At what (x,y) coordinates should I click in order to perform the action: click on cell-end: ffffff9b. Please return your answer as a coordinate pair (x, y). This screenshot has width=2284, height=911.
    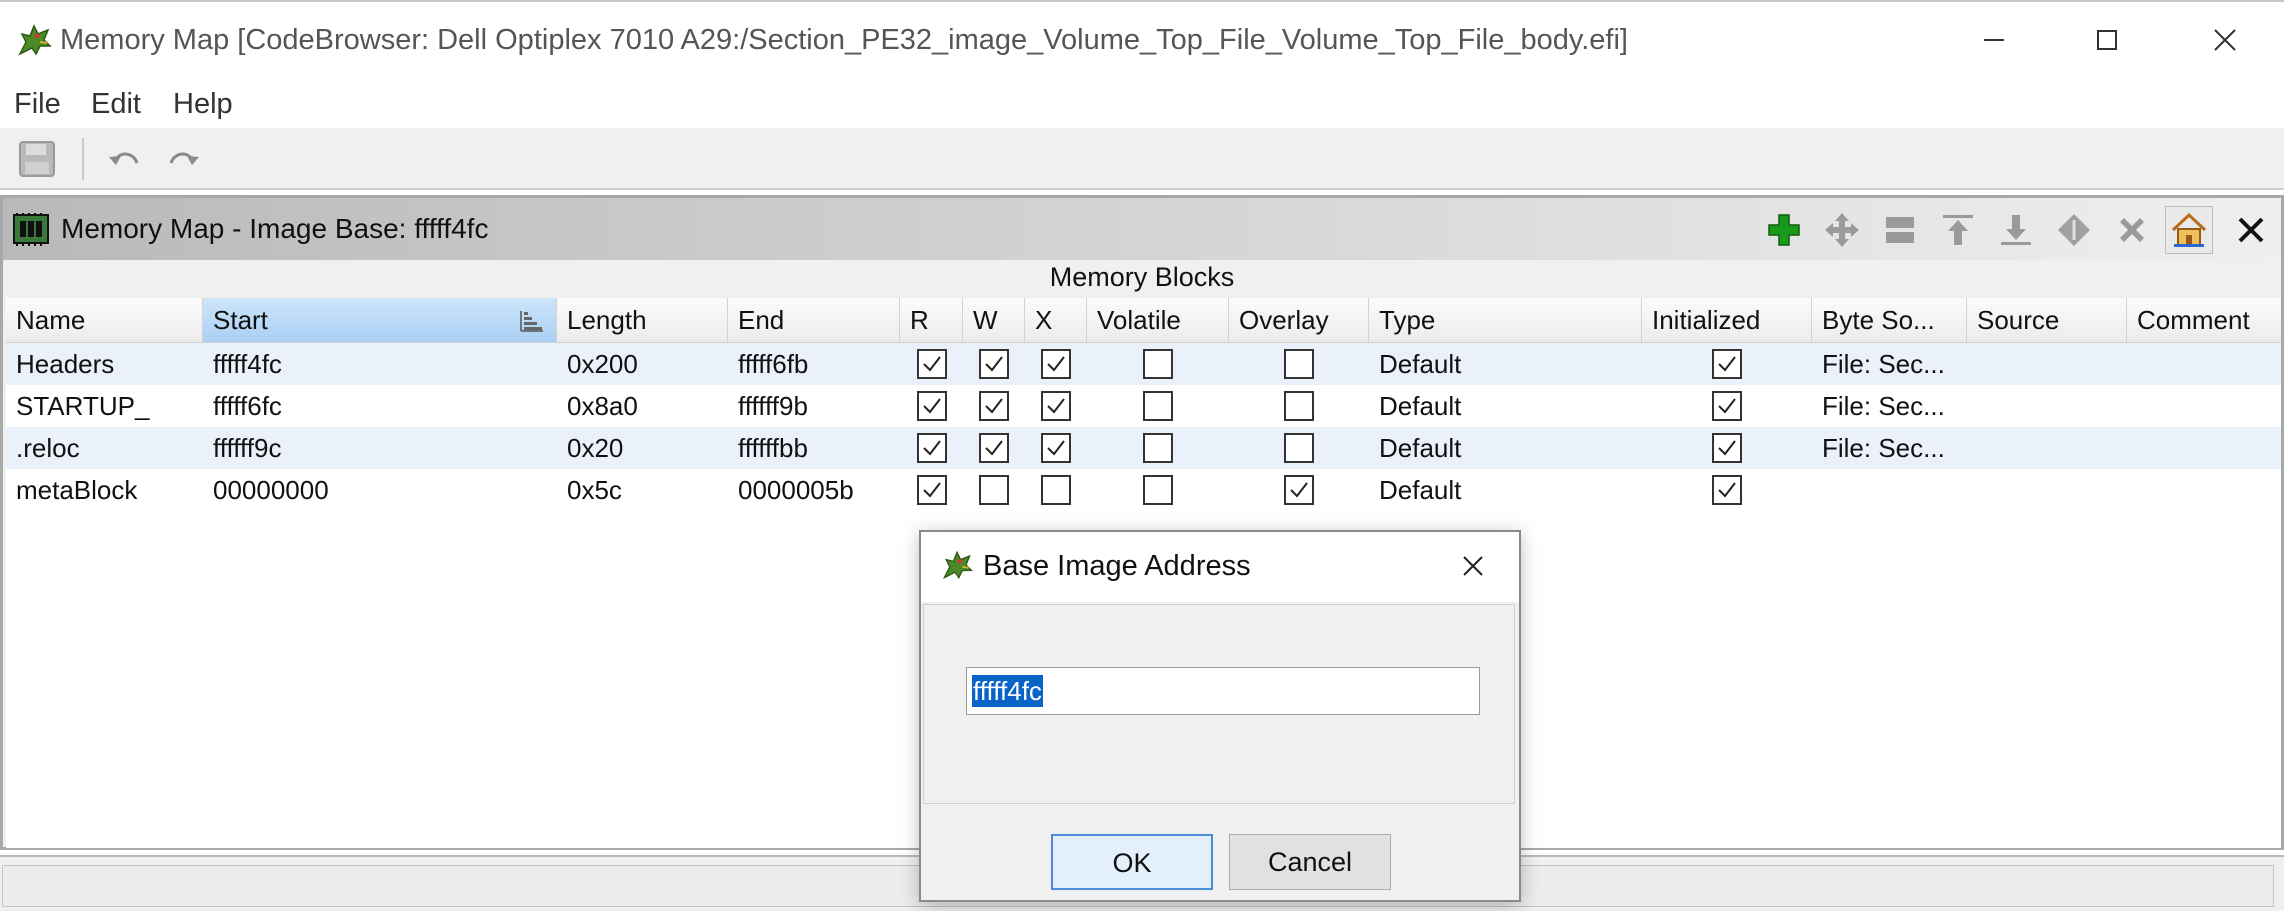
    Looking at the image, I should click on (814, 406).